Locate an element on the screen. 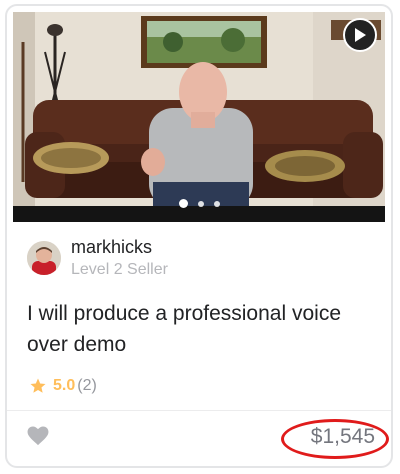  card-divider is located at coordinates (199, 410).